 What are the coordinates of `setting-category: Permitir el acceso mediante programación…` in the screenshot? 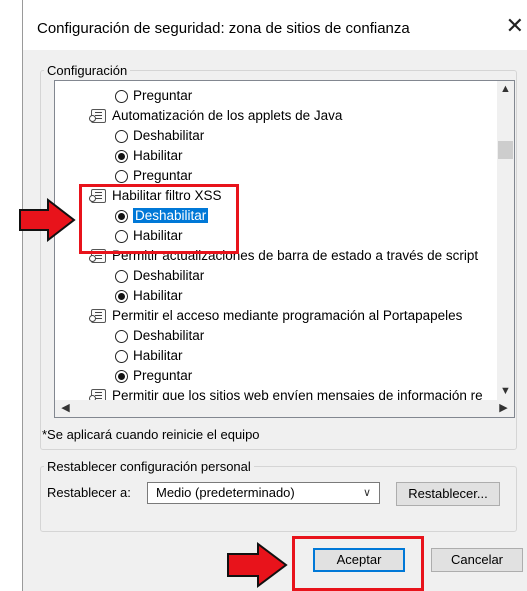 It's located at (276, 316).